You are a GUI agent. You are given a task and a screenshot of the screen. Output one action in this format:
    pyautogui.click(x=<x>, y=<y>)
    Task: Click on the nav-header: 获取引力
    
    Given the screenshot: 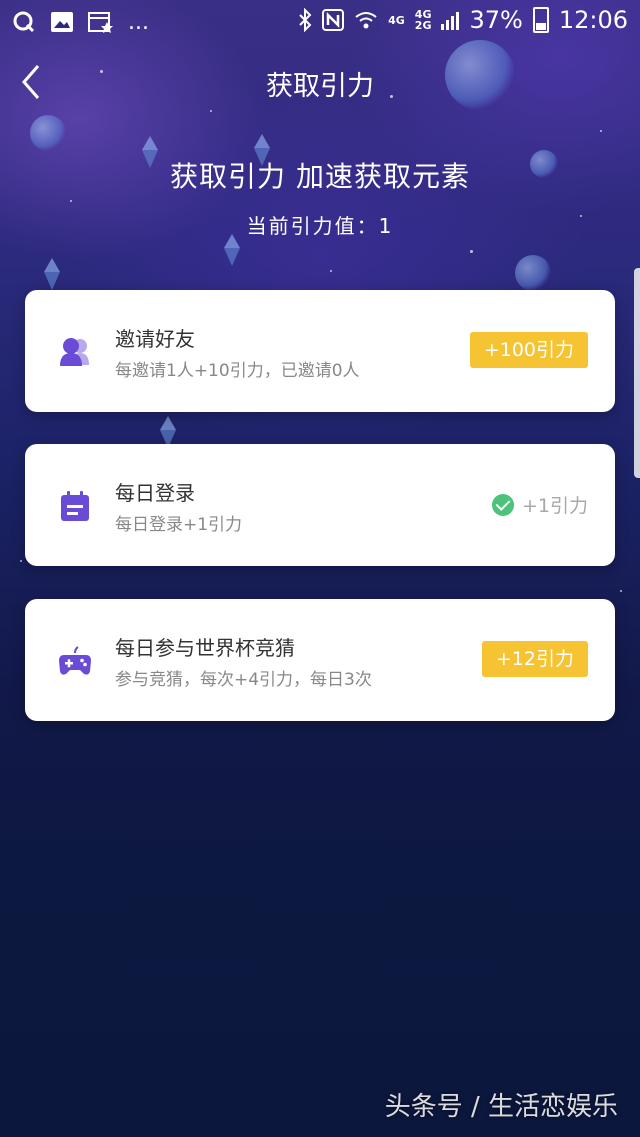 What is the action you would take?
    pyautogui.click(x=320, y=83)
    